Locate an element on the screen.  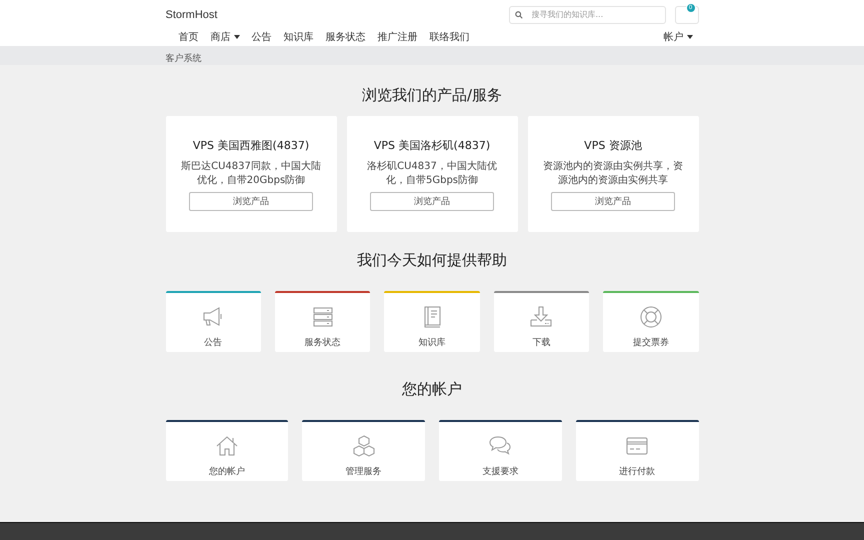
product-name: VPS 美国西雅图(4837) is located at coordinates (251, 145).